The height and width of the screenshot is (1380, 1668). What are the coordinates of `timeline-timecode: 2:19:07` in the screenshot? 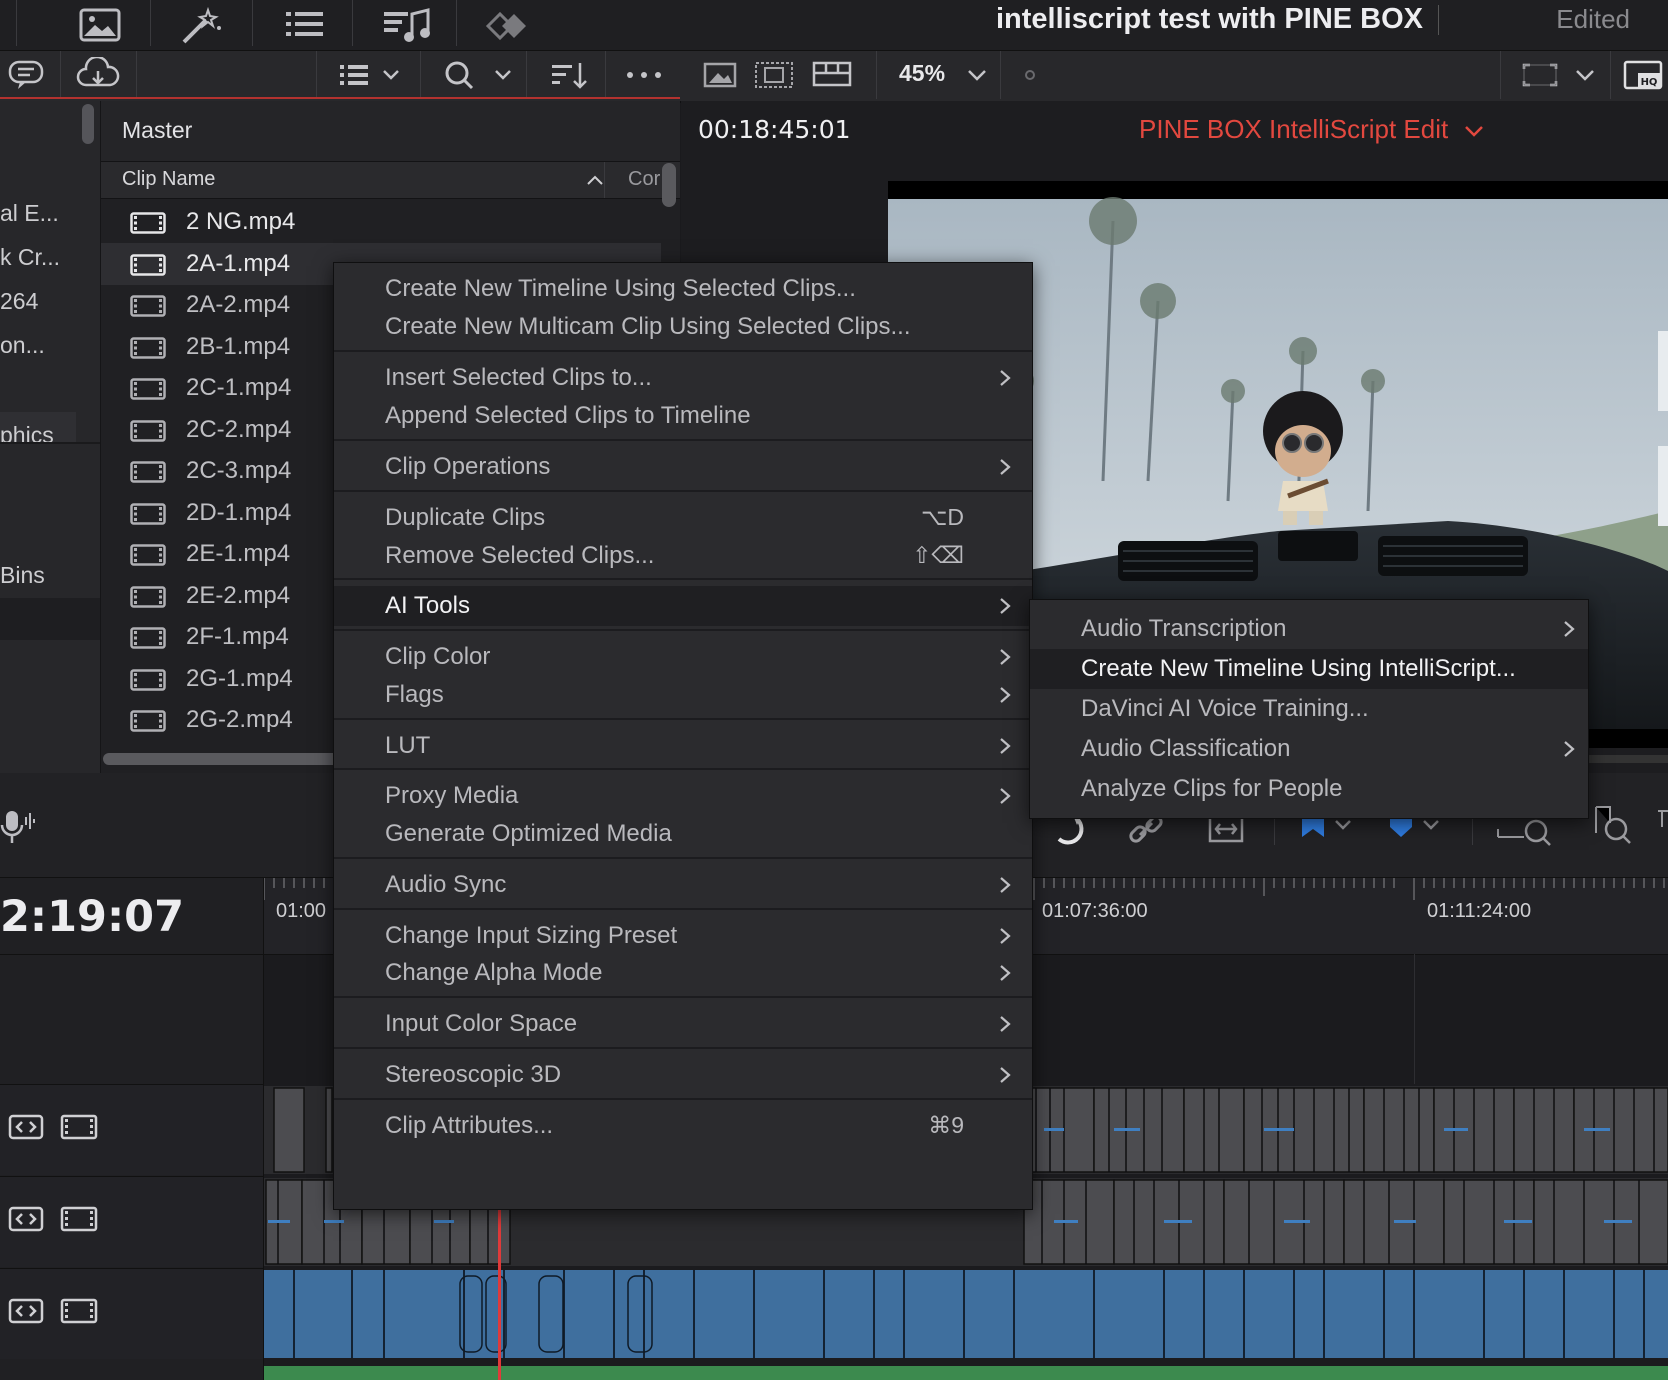 It's located at (92, 917).